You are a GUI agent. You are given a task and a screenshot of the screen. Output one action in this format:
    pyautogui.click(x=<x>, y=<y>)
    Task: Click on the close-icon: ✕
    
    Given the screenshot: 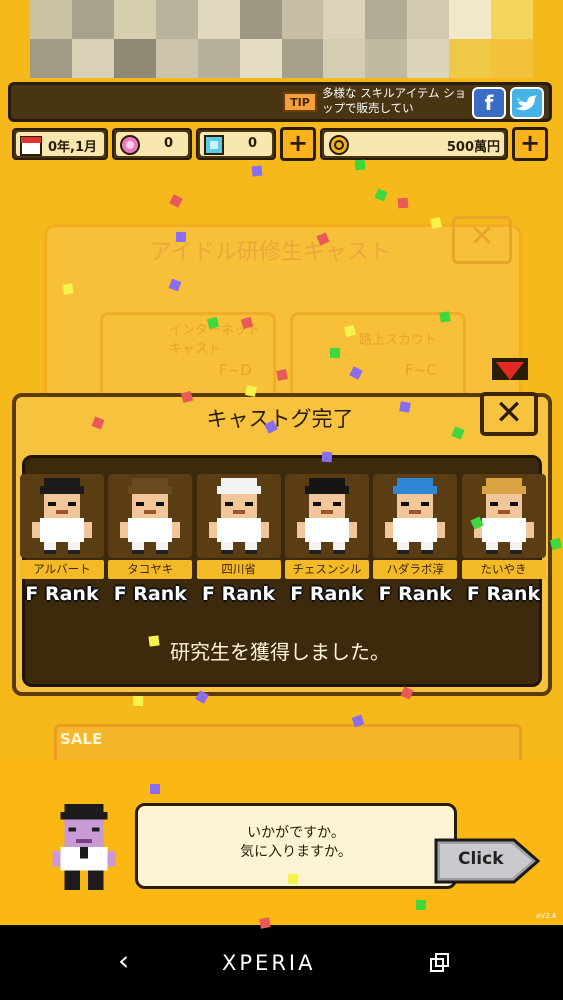 What is the action you would take?
    pyautogui.click(x=509, y=413)
    